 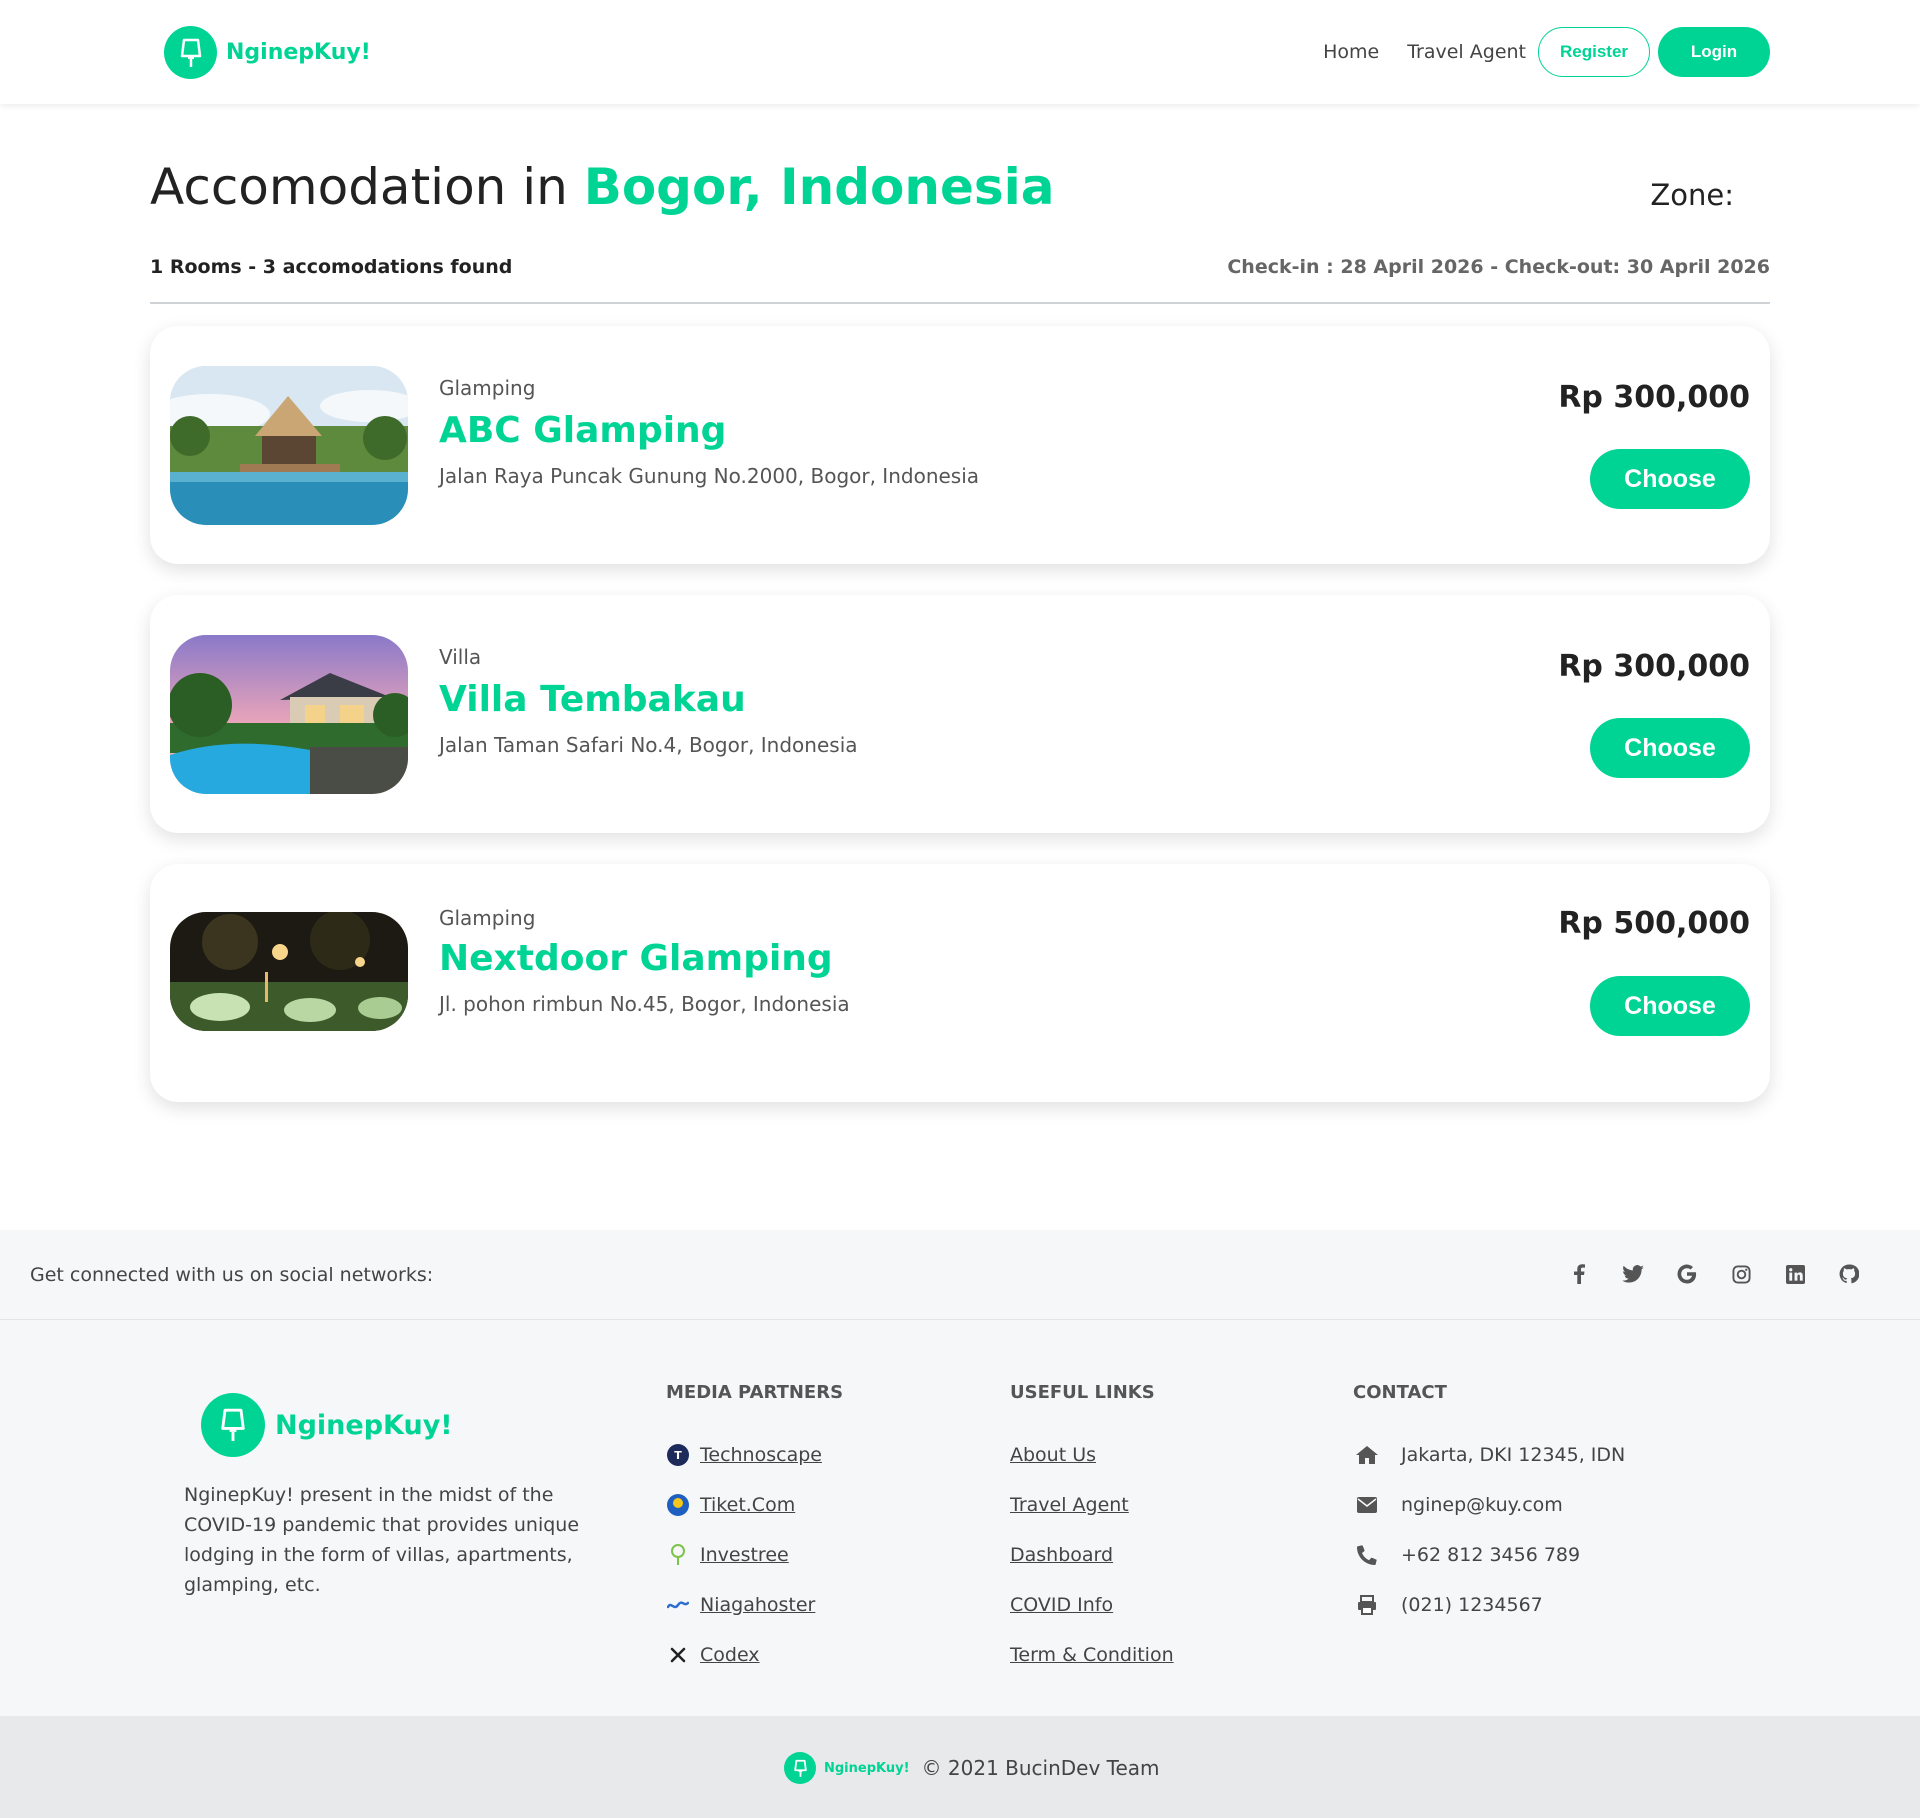 What do you see at coordinates (289, 714) in the screenshot?
I see `accommodation-photo-villa-pool` at bounding box center [289, 714].